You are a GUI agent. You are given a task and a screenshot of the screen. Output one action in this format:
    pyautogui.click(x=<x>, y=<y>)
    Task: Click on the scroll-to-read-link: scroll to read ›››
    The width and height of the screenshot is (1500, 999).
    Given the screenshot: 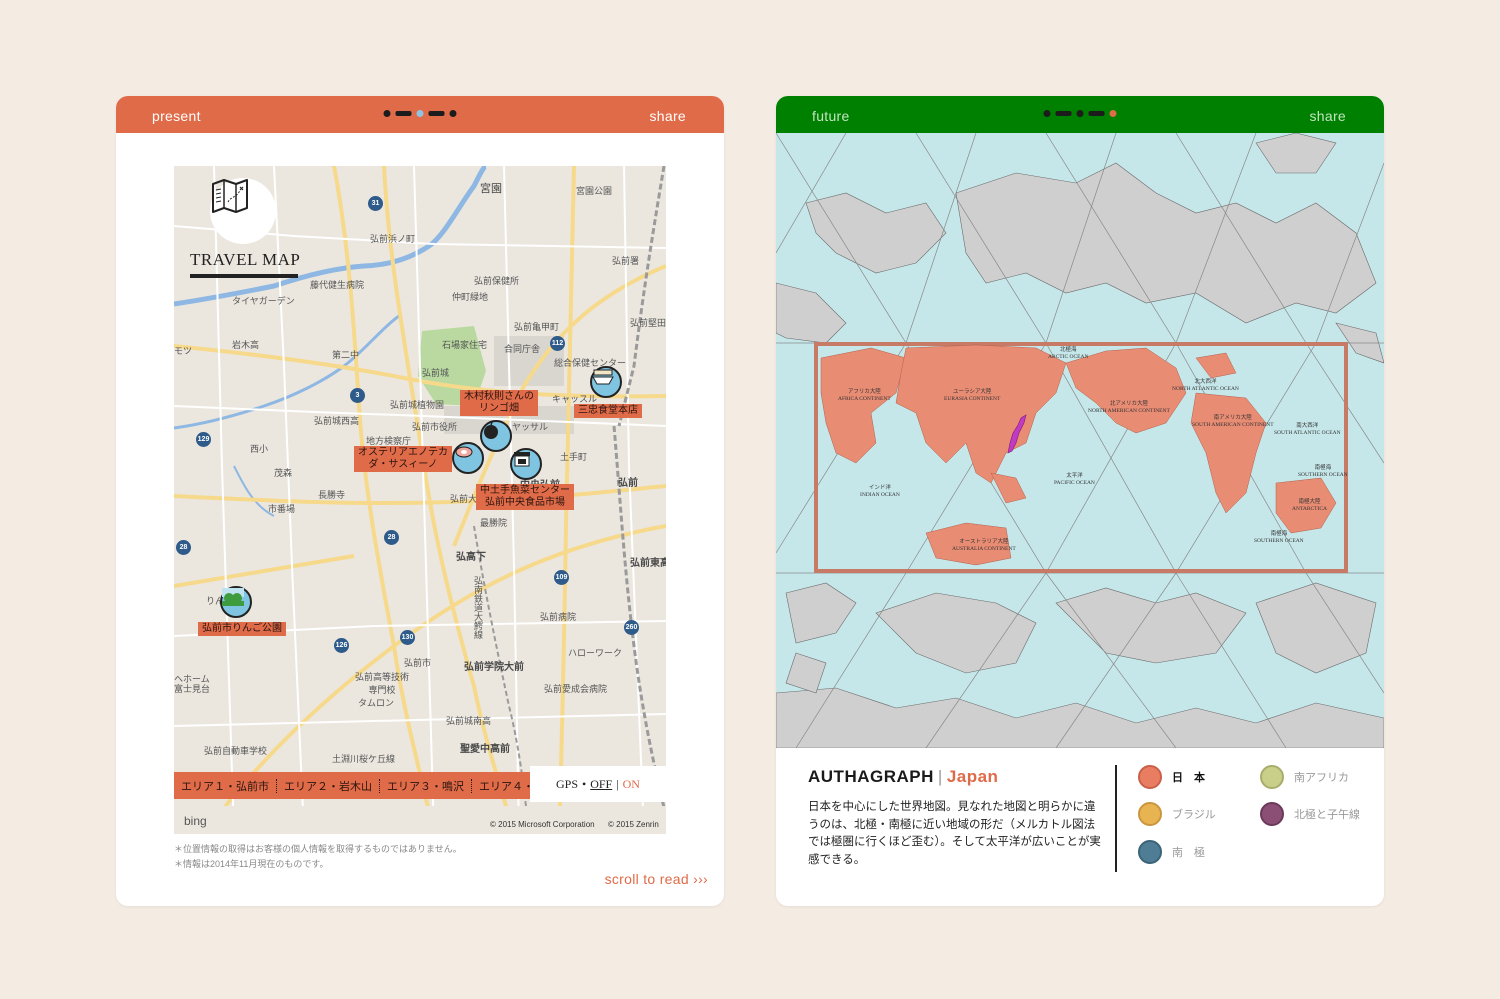 What is the action you would take?
    pyautogui.click(x=656, y=879)
    